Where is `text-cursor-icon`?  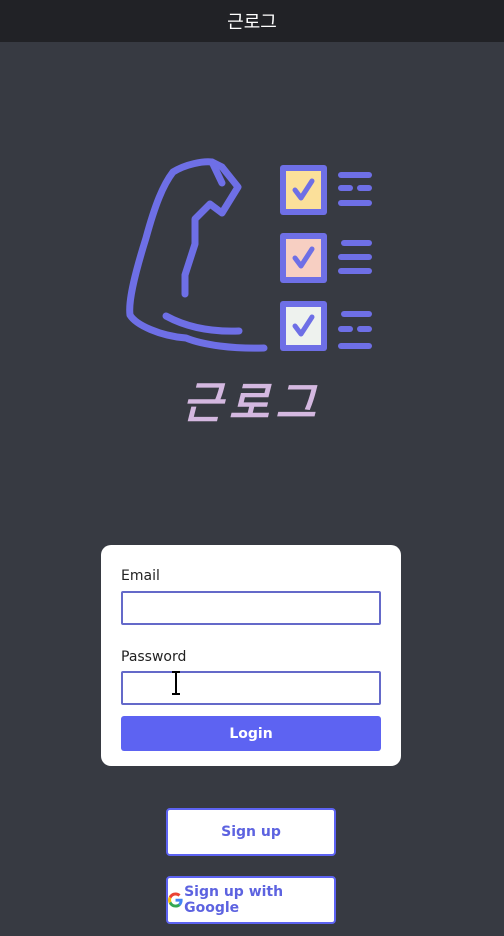
text-cursor-icon is located at coordinates (176, 683).